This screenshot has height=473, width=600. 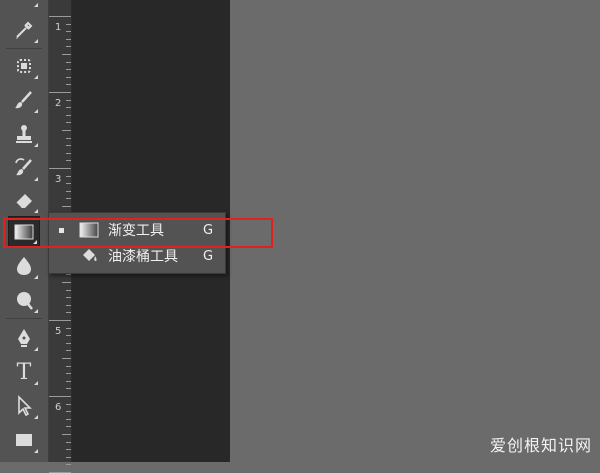 What do you see at coordinates (540, 445) in the screenshot?
I see `watermark-text: 爱创根知识网` at bounding box center [540, 445].